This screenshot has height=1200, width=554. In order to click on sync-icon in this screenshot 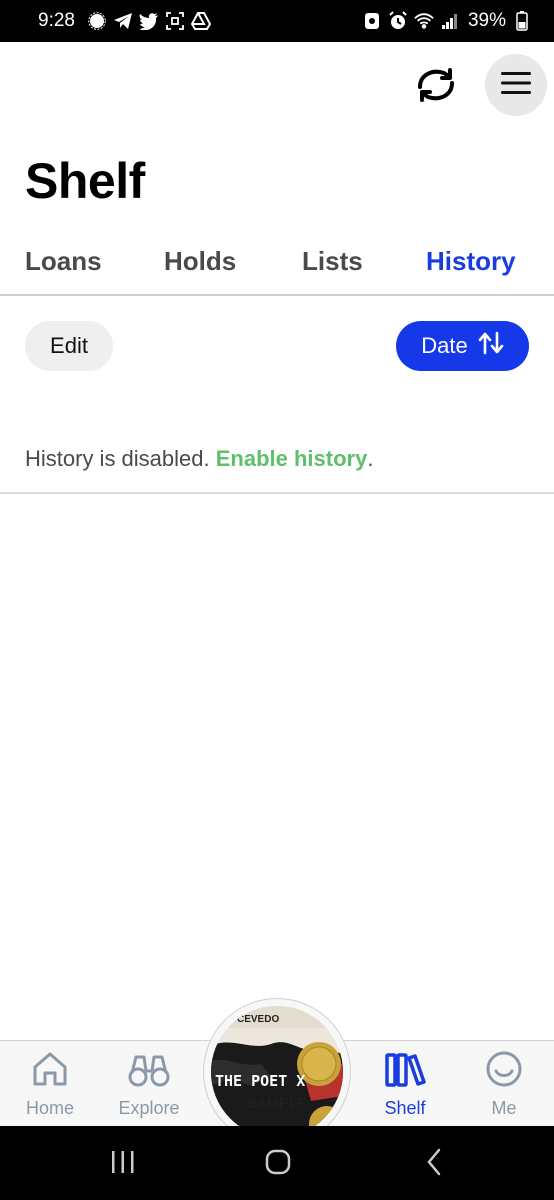, I will do `click(436, 87)`.